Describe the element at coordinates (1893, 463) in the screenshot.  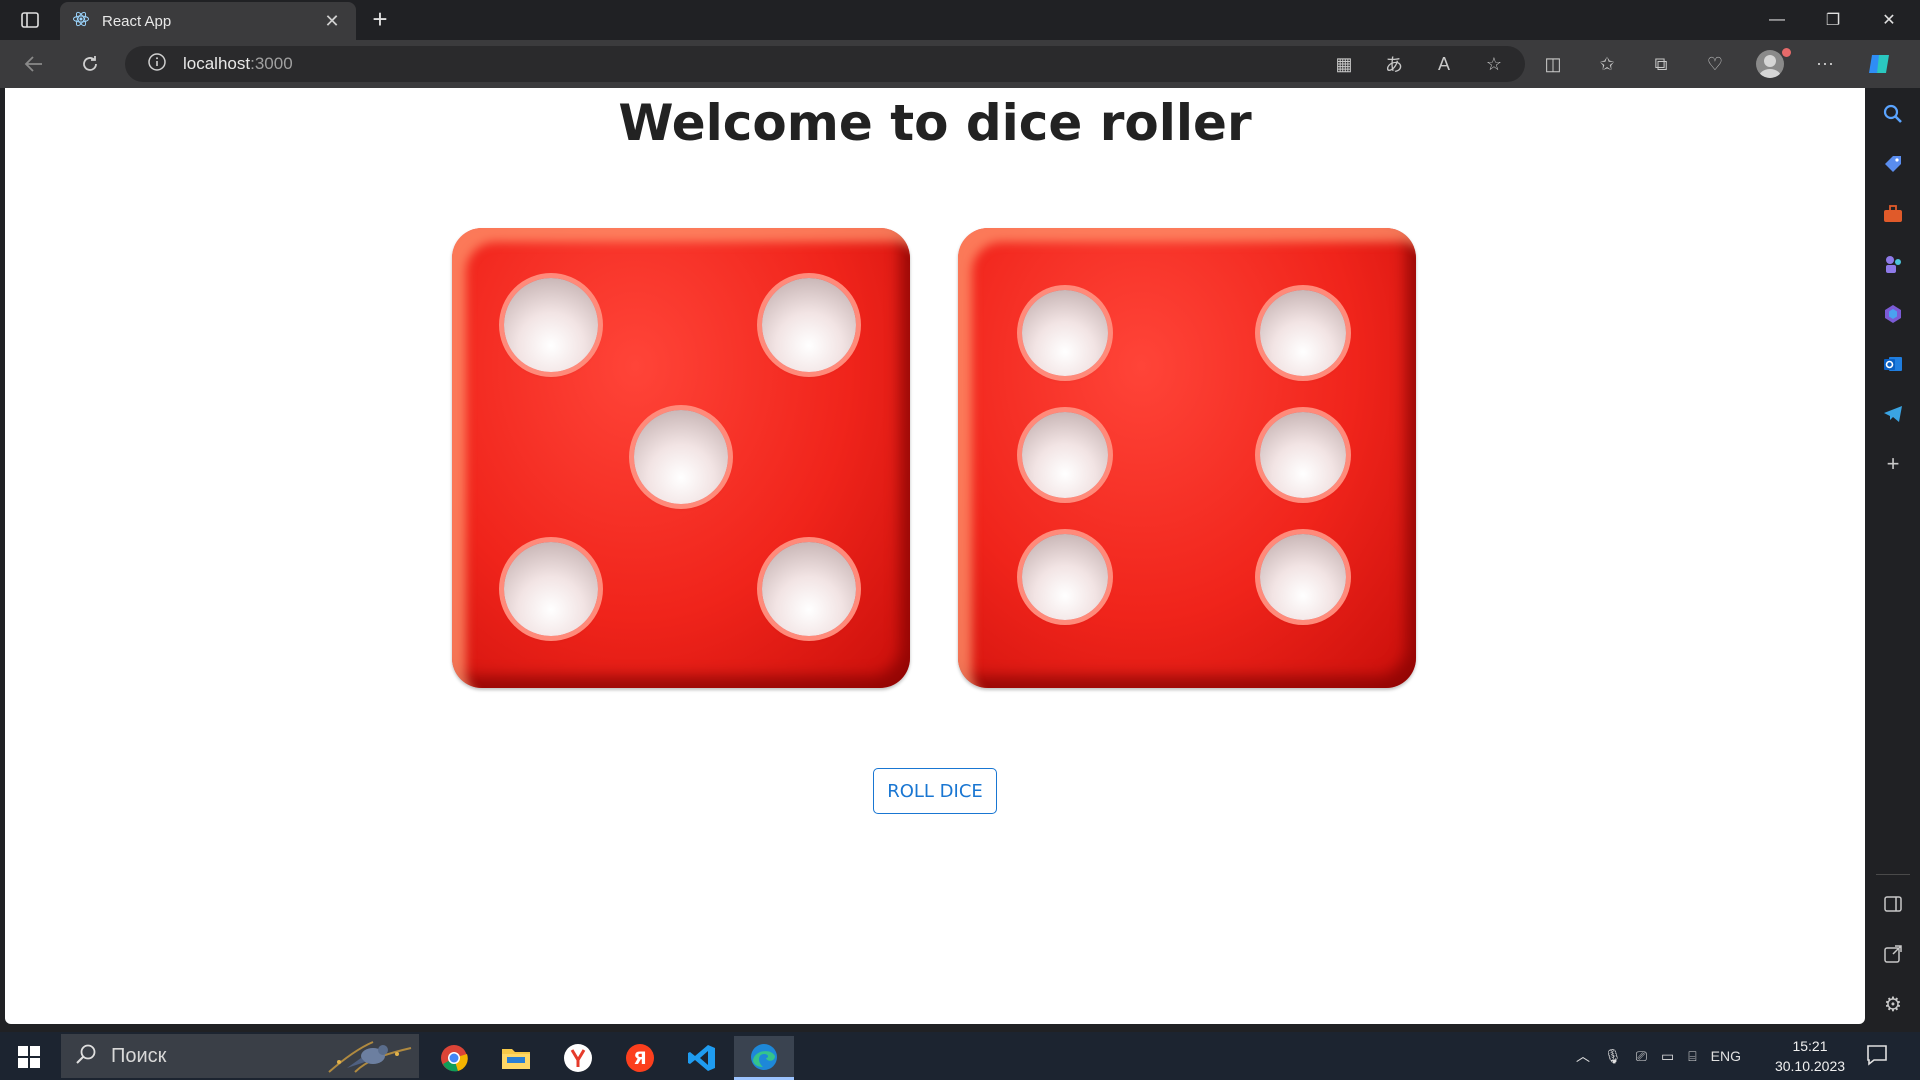
I see `add-icon: +` at that location.